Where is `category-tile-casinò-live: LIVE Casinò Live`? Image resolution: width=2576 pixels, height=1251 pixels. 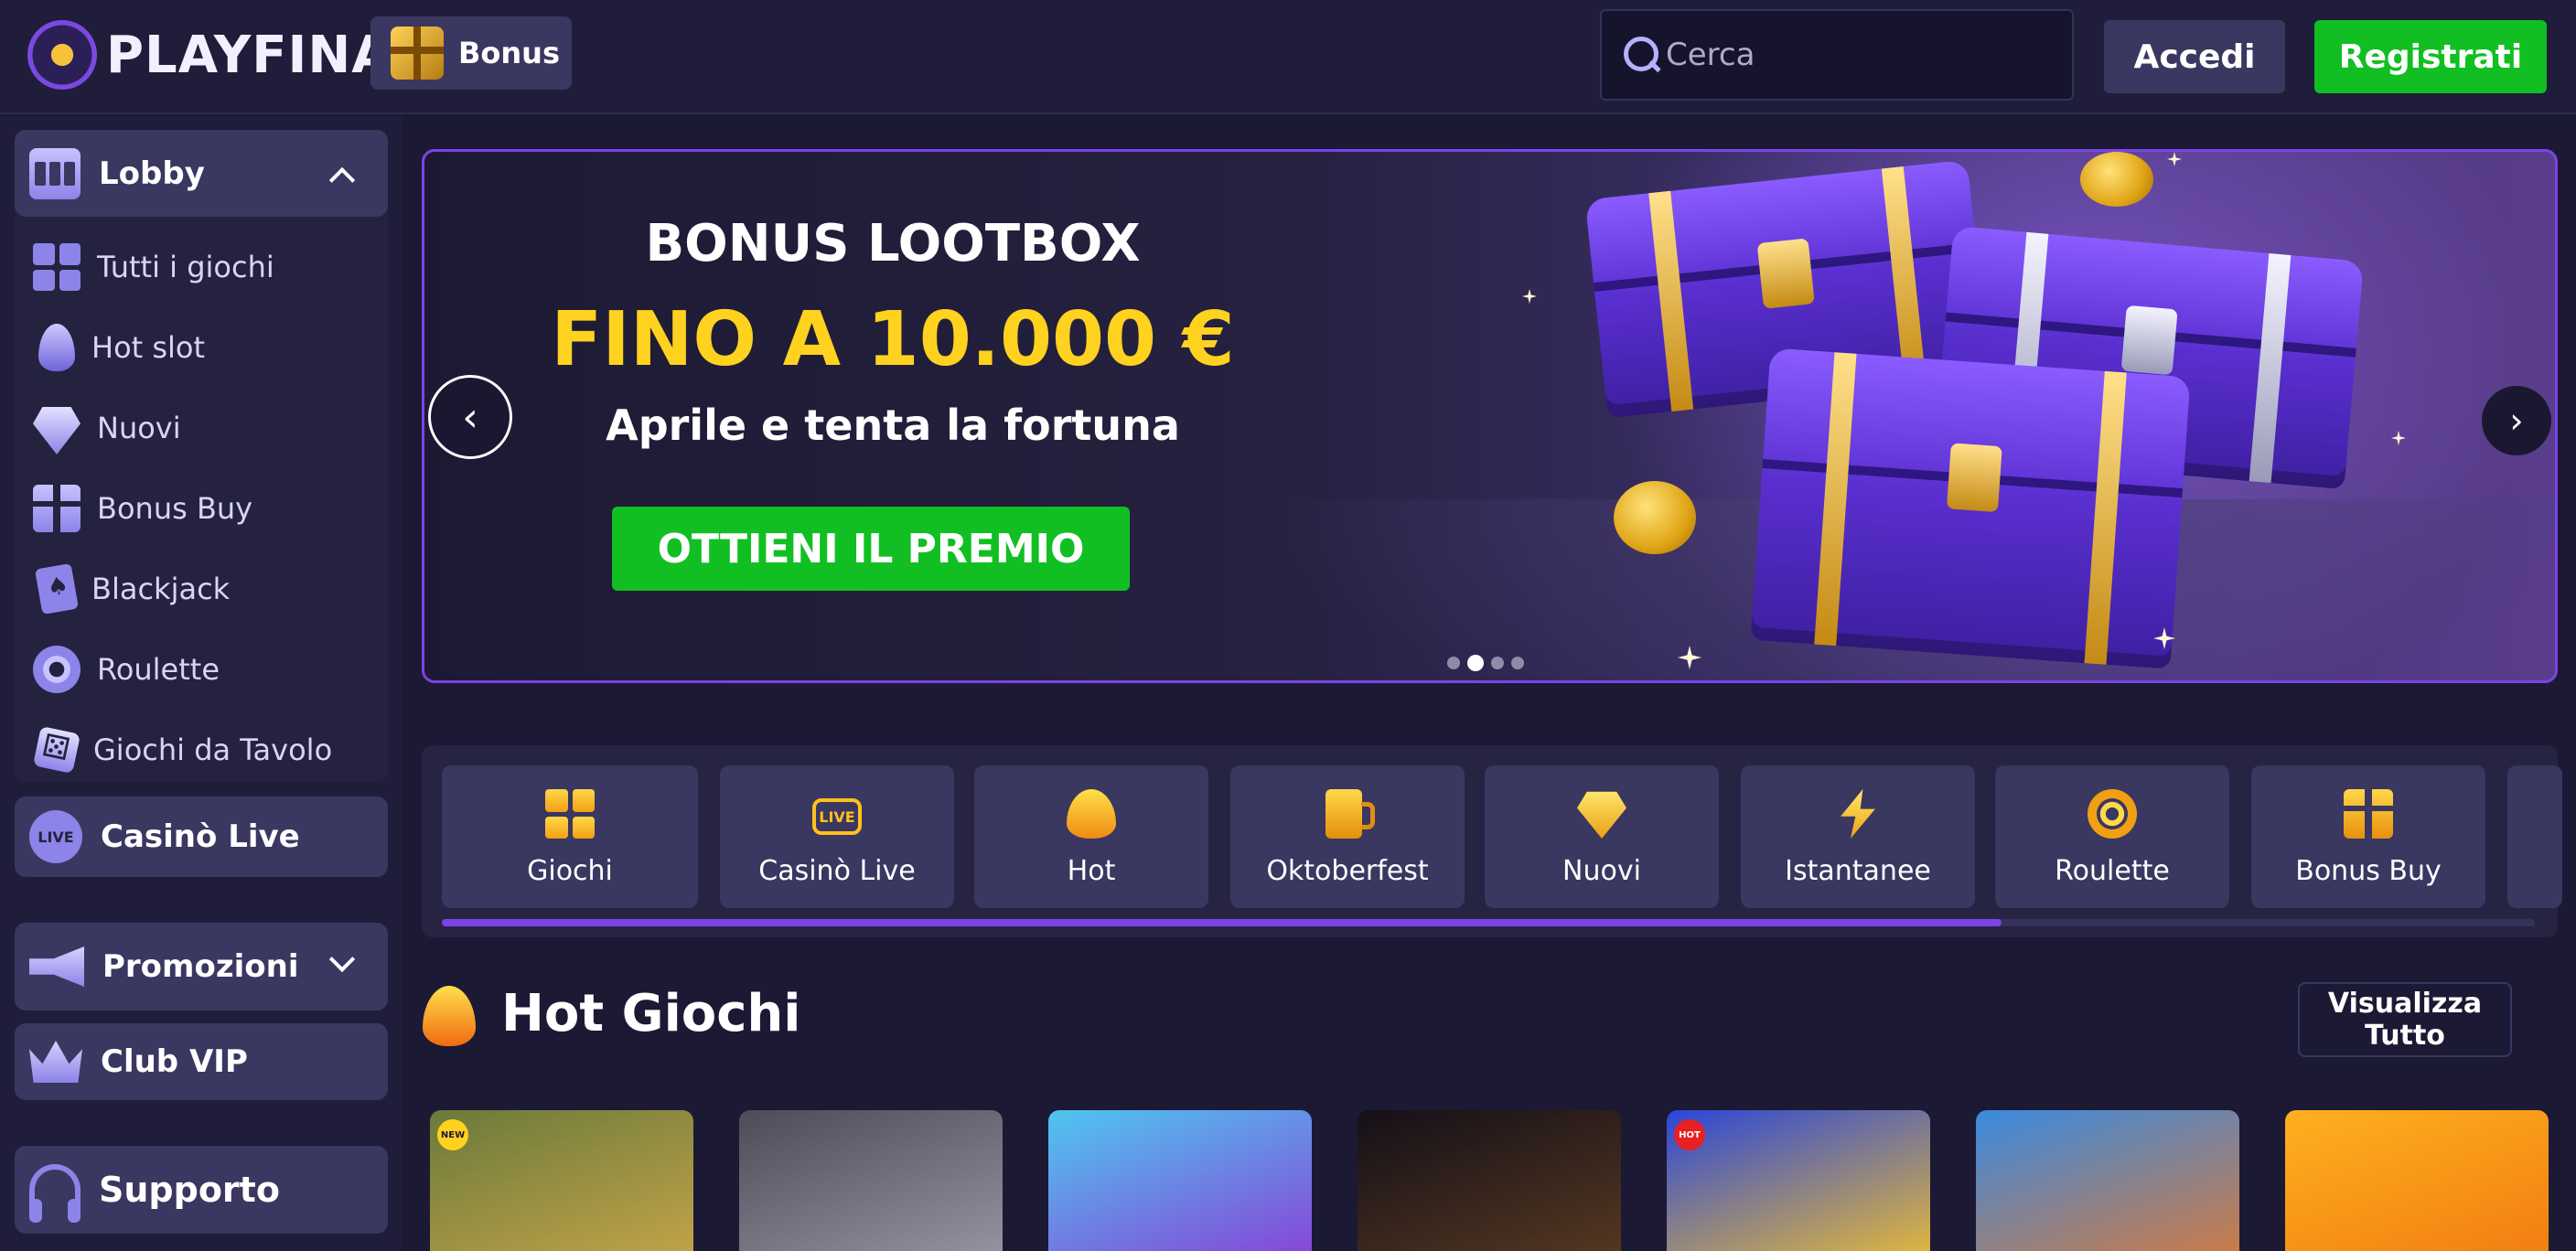 category-tile-casinò-live: LIVE Casinò Live is located at coordinates (837, 836).